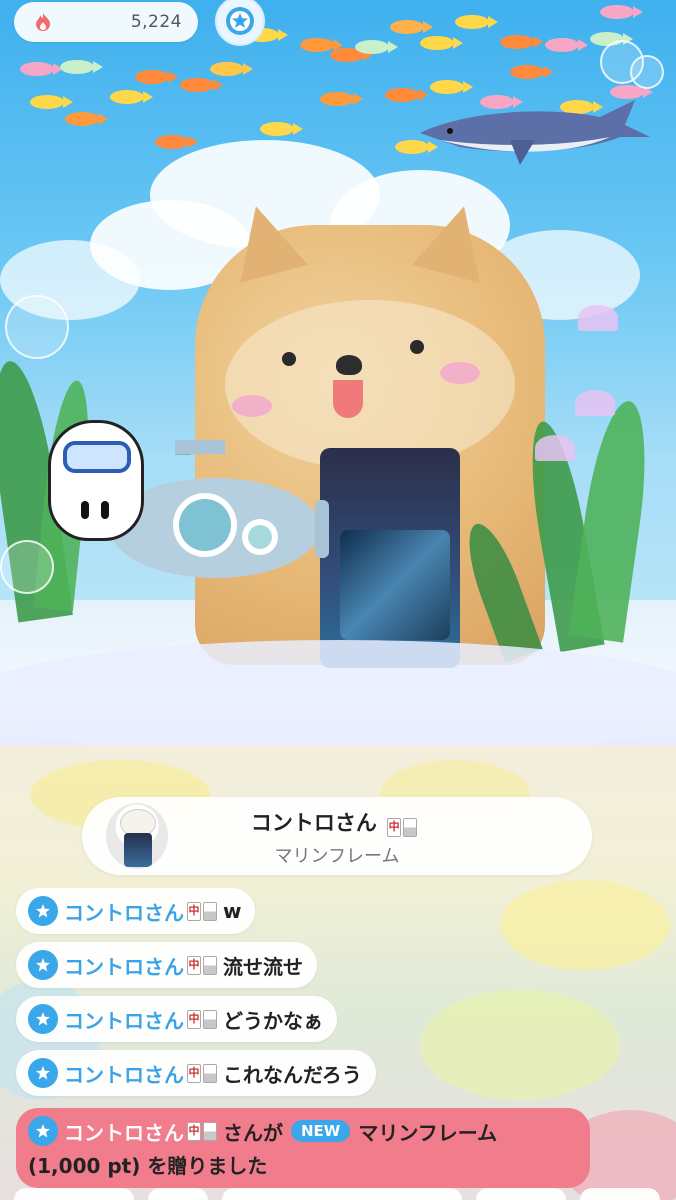 The width and height of the screenshot is (676, 1200). I want to click on shark-decoration, so click(535, 132).